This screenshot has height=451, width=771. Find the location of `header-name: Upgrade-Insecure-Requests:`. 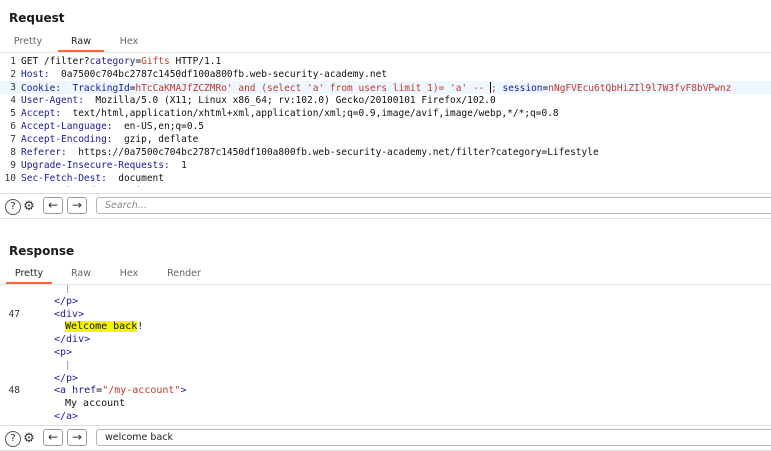

header-name: Upgrade-Insecure-Requests: is located at coordinates (98, 165).